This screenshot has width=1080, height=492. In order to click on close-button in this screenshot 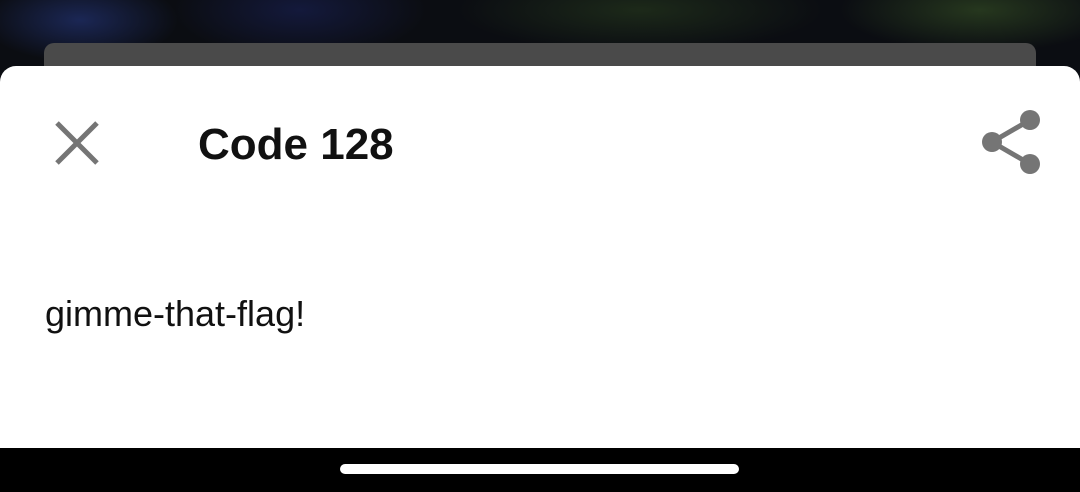, I will do `click(77, 143)`.